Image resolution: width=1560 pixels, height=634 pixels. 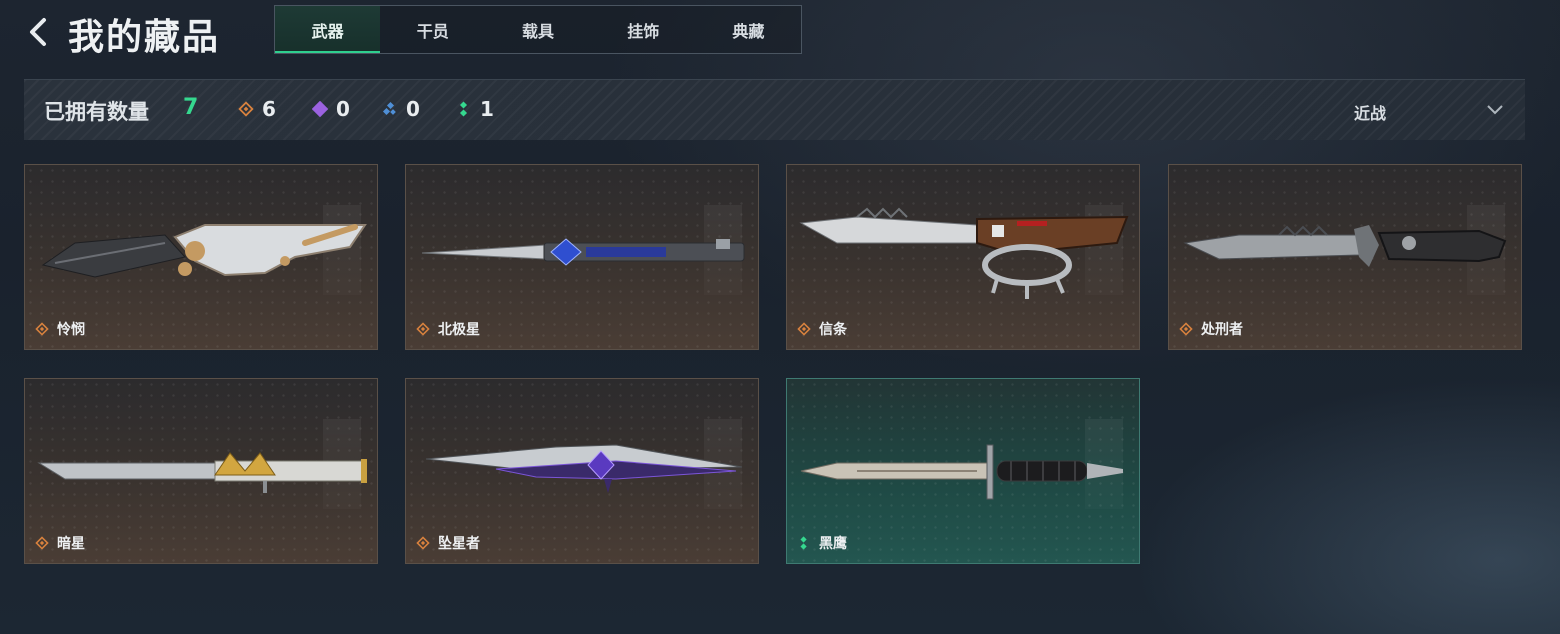 I want to click on weapon-type-filter: 近战, so click(x=1432, y=110).